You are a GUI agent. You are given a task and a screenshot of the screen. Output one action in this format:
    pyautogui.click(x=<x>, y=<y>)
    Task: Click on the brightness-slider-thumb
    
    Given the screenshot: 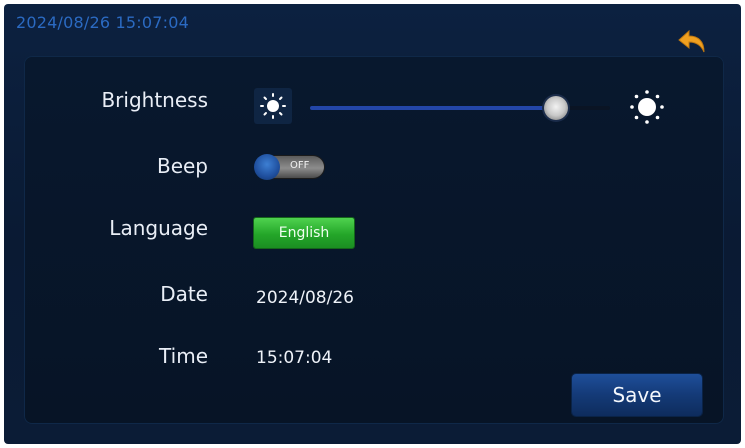 What is the action you would take?
    pyautogui.click(x=556, y=108)
    